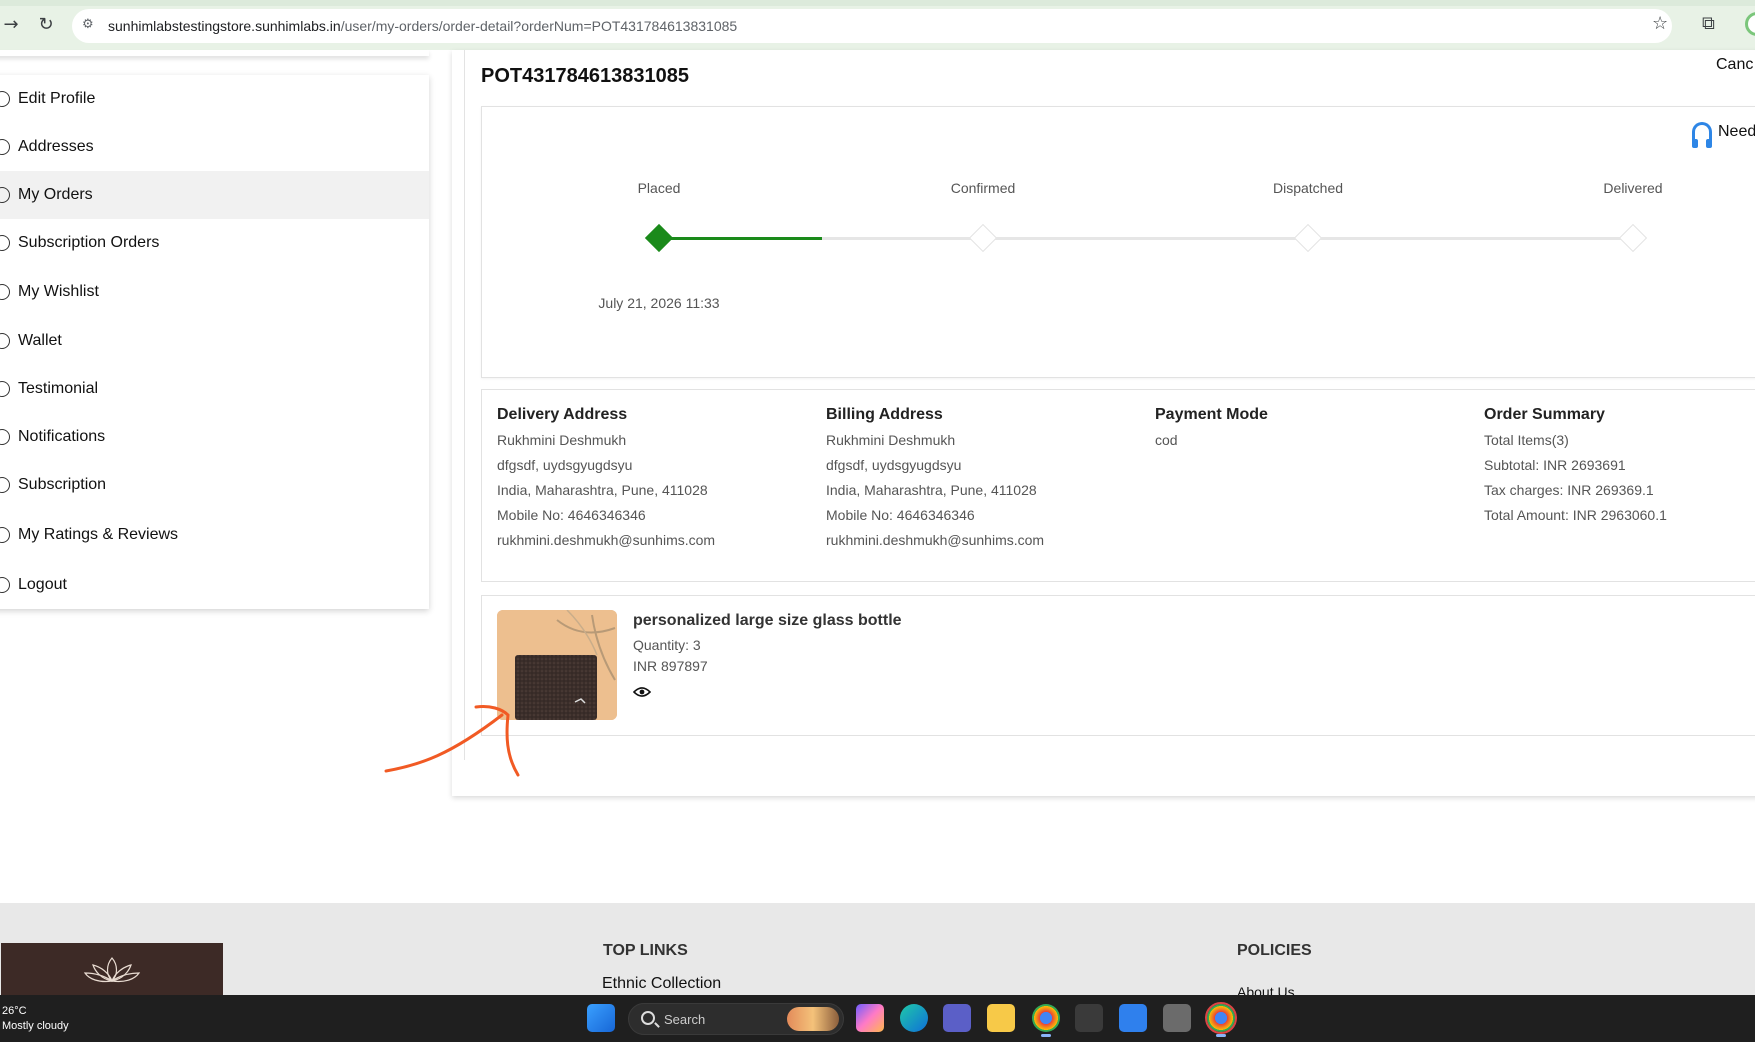 This screenshot has width=1755, height=1042. Describe the element at coordinates (91, 26) in the screenshot. I see `site-settings-icon: ⚙` at that location.